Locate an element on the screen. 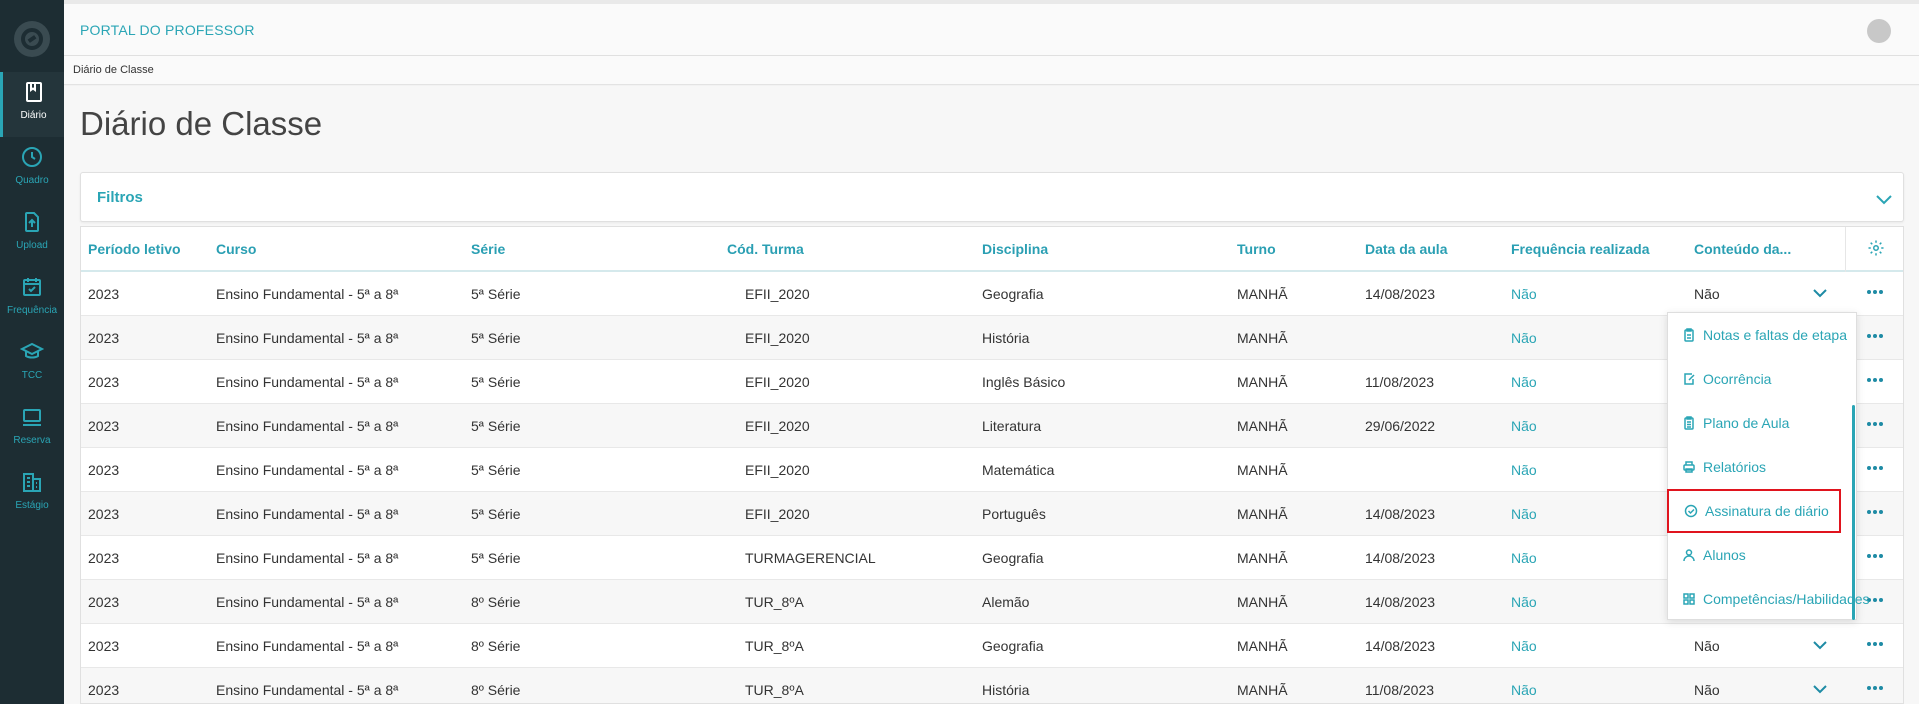 The image size is (1919, 704). printer-icon is located at coordinates (1689, 467).